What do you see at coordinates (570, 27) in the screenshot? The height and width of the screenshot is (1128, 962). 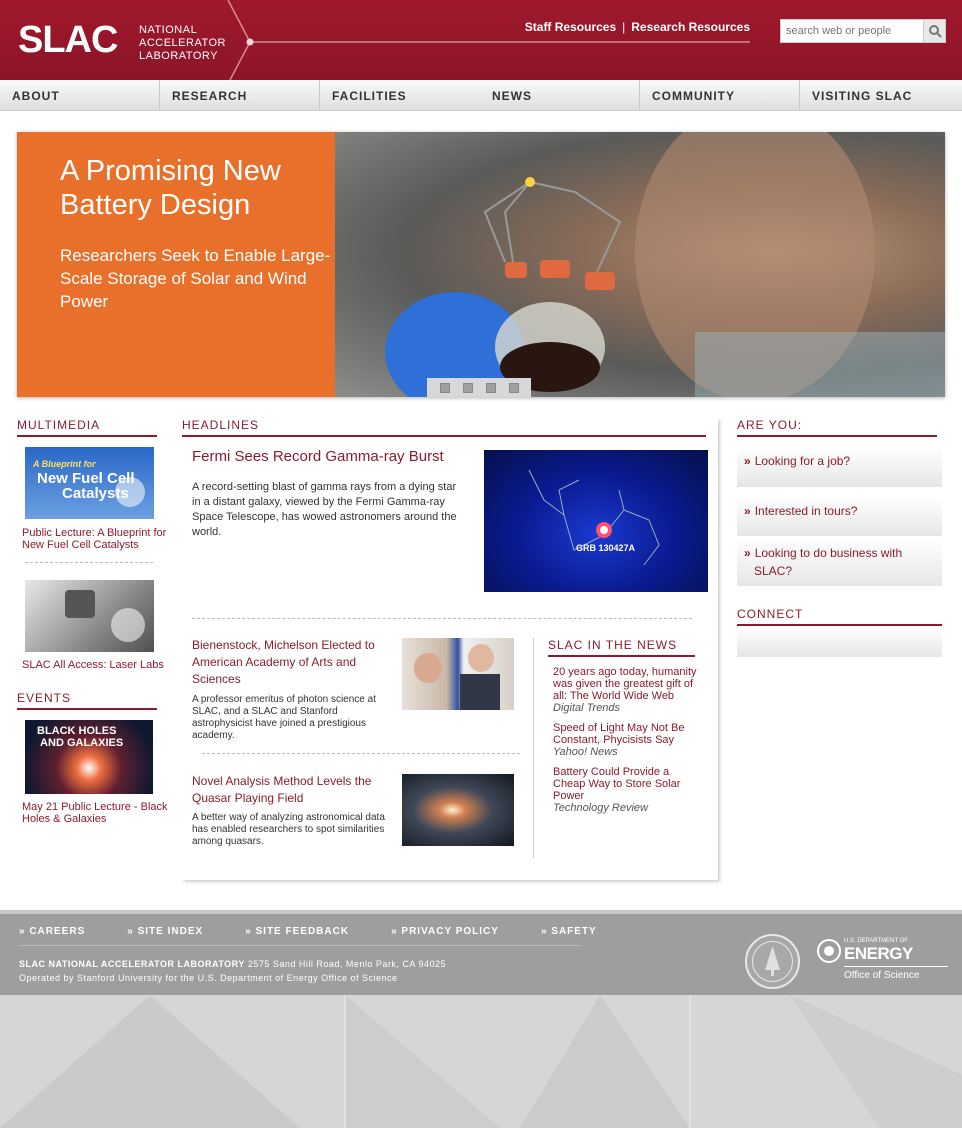 I see `staff-resources-link: Staff Resources` at bounding box center [570, 27].